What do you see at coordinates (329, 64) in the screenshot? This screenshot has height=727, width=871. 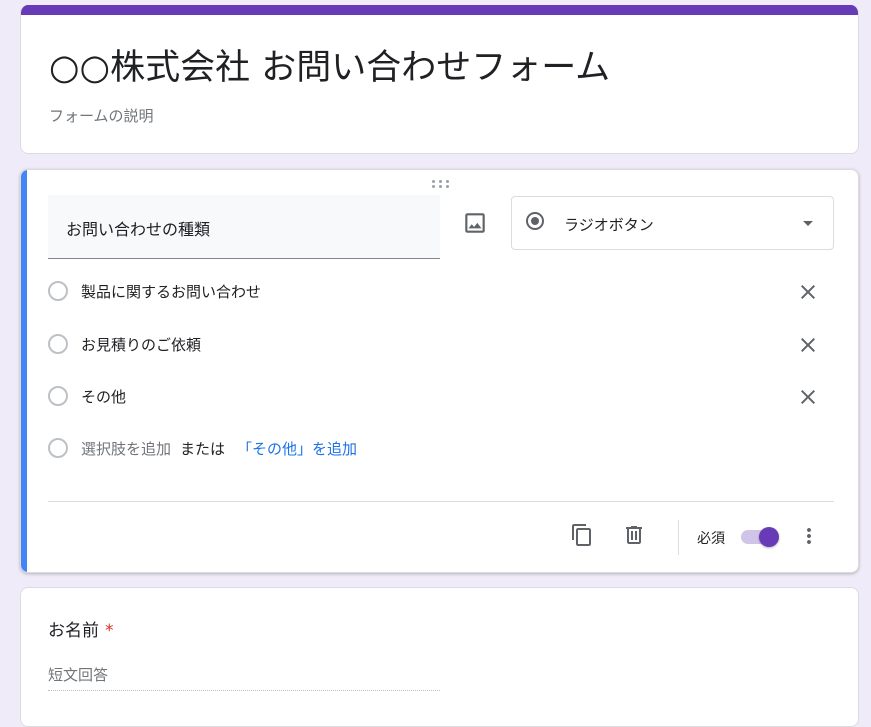 I see `form-title: ○○株式会社 お問い合わせフォーム` at bounding box center [329, 64].